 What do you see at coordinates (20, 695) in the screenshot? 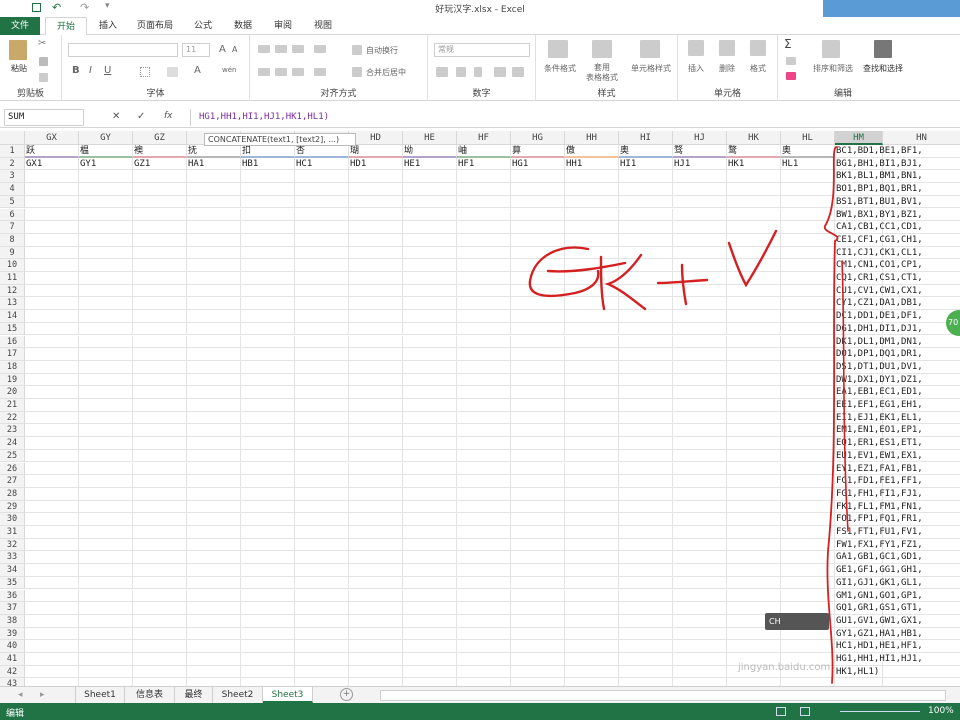
I see `prev-sheet-icon: ◂` at bounding box center [20, 695].